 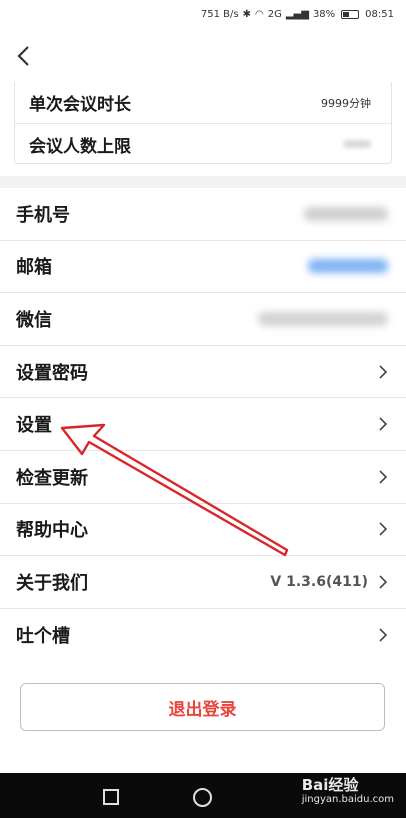 I want to click on meeting-participants-value-blurred, so click(x=357, y=144).